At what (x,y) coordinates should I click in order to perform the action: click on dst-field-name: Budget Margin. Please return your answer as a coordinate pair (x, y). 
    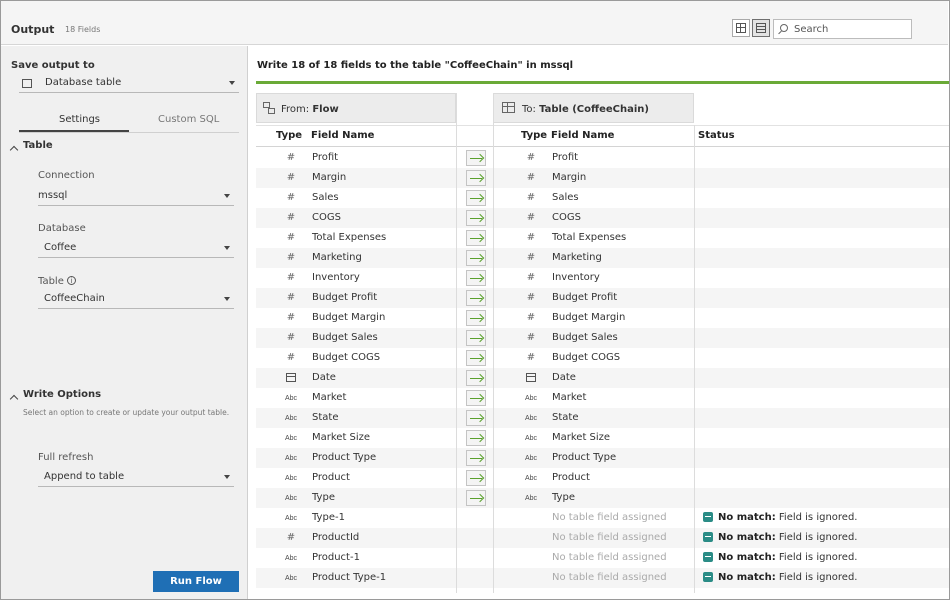
    Looking at the image, I should click on (588, 318).